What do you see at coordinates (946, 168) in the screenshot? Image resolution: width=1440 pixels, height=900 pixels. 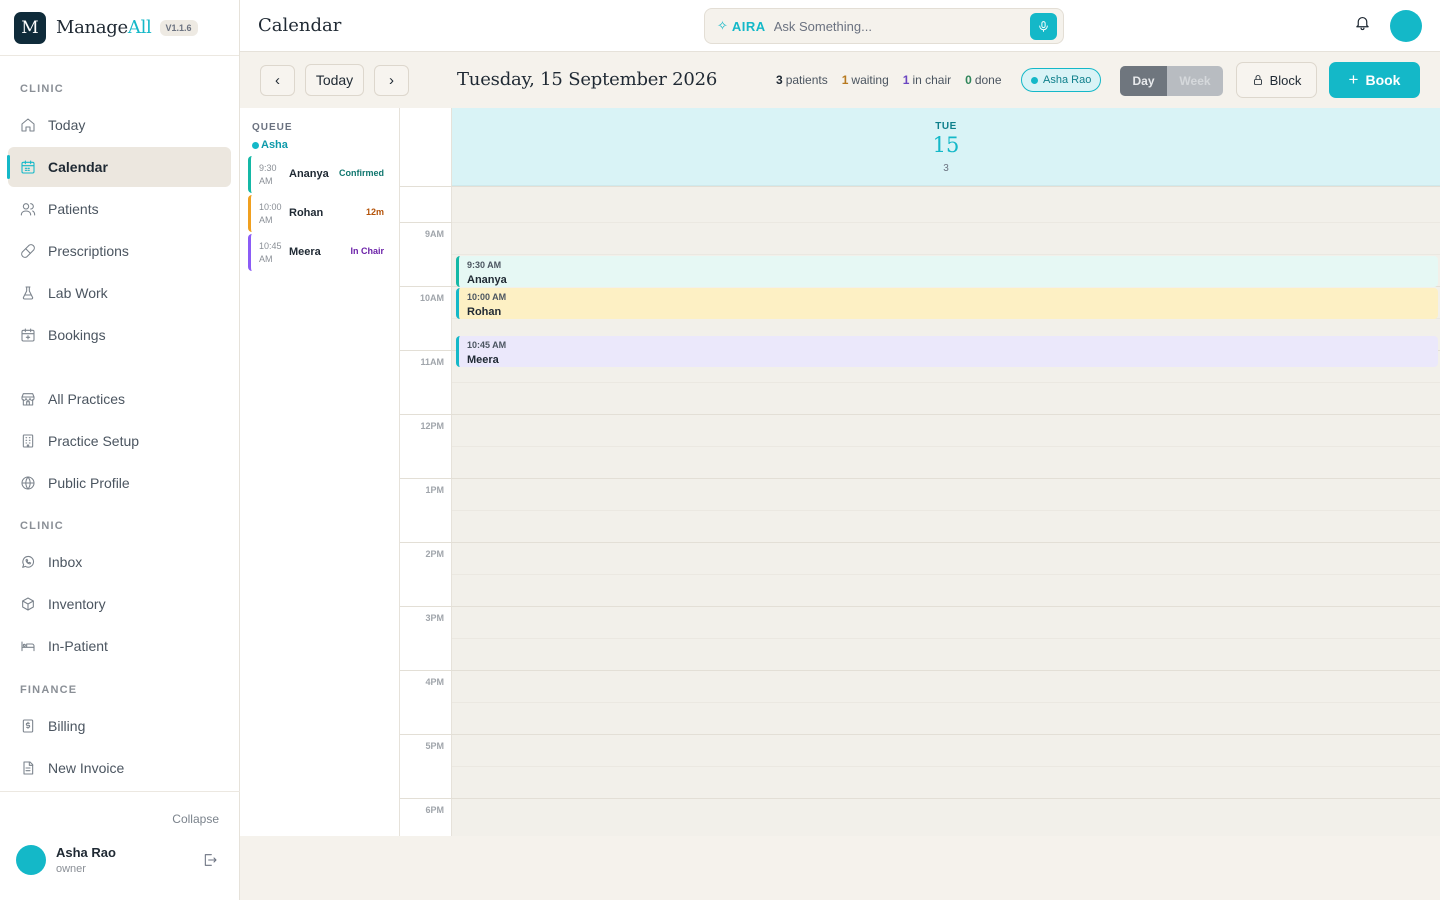 I see `appointment-count: 3` at bounding box center [946, 168].